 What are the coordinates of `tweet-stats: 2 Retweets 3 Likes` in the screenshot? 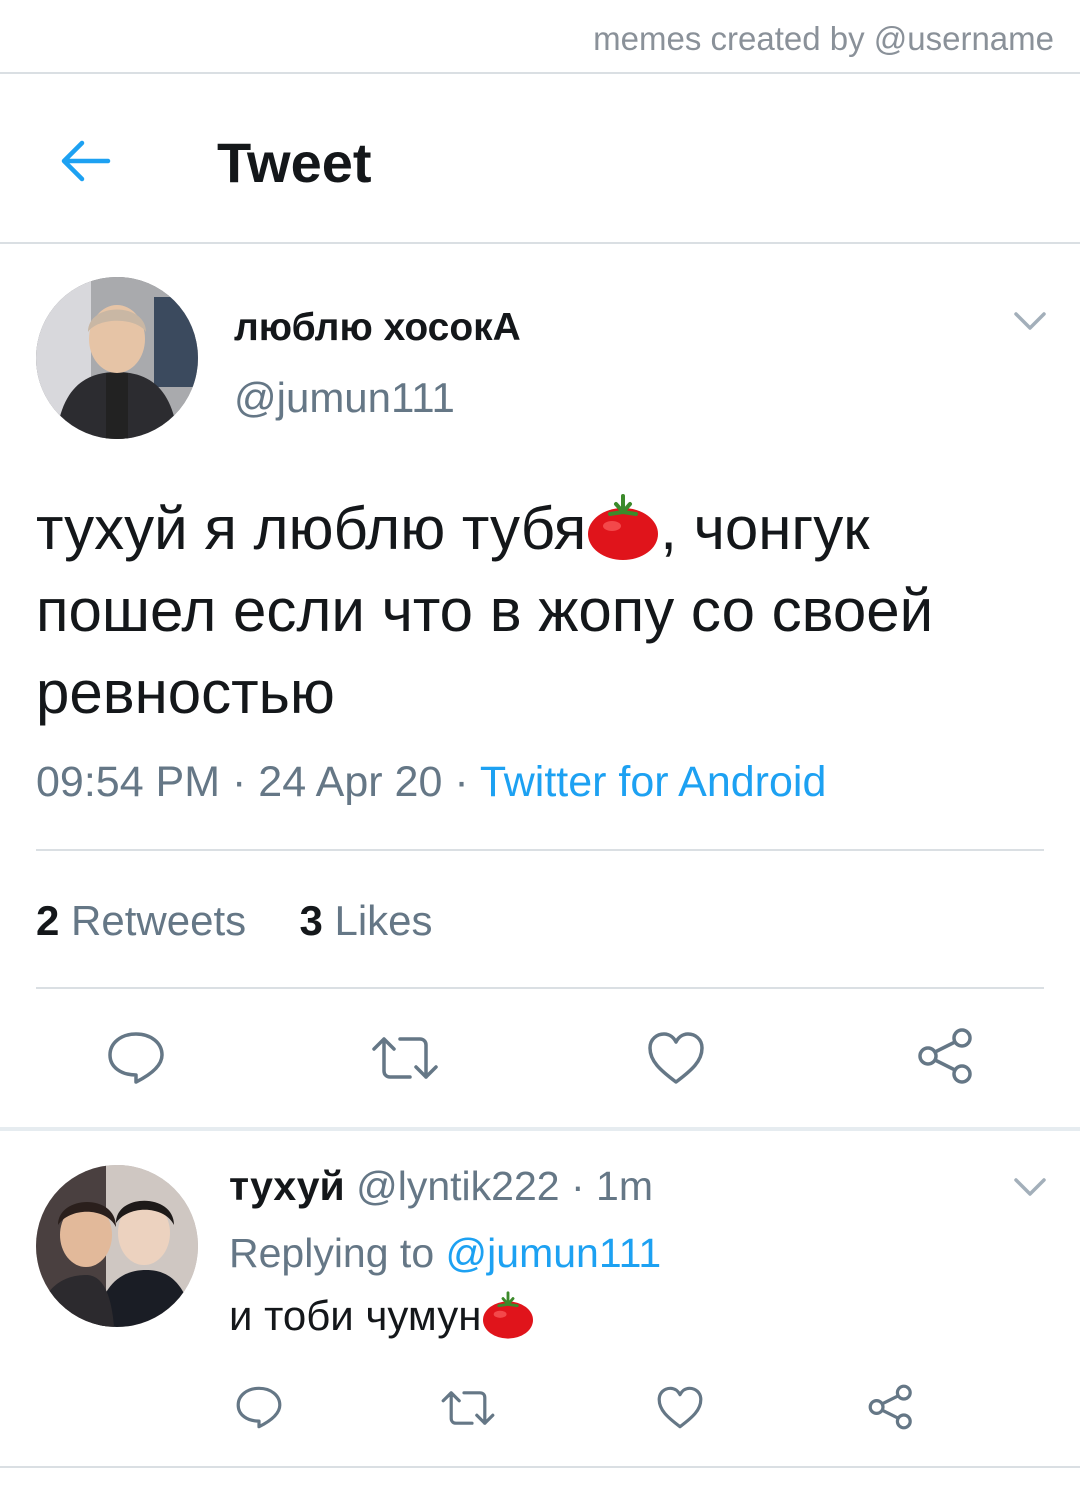 It's located at (234, 921).